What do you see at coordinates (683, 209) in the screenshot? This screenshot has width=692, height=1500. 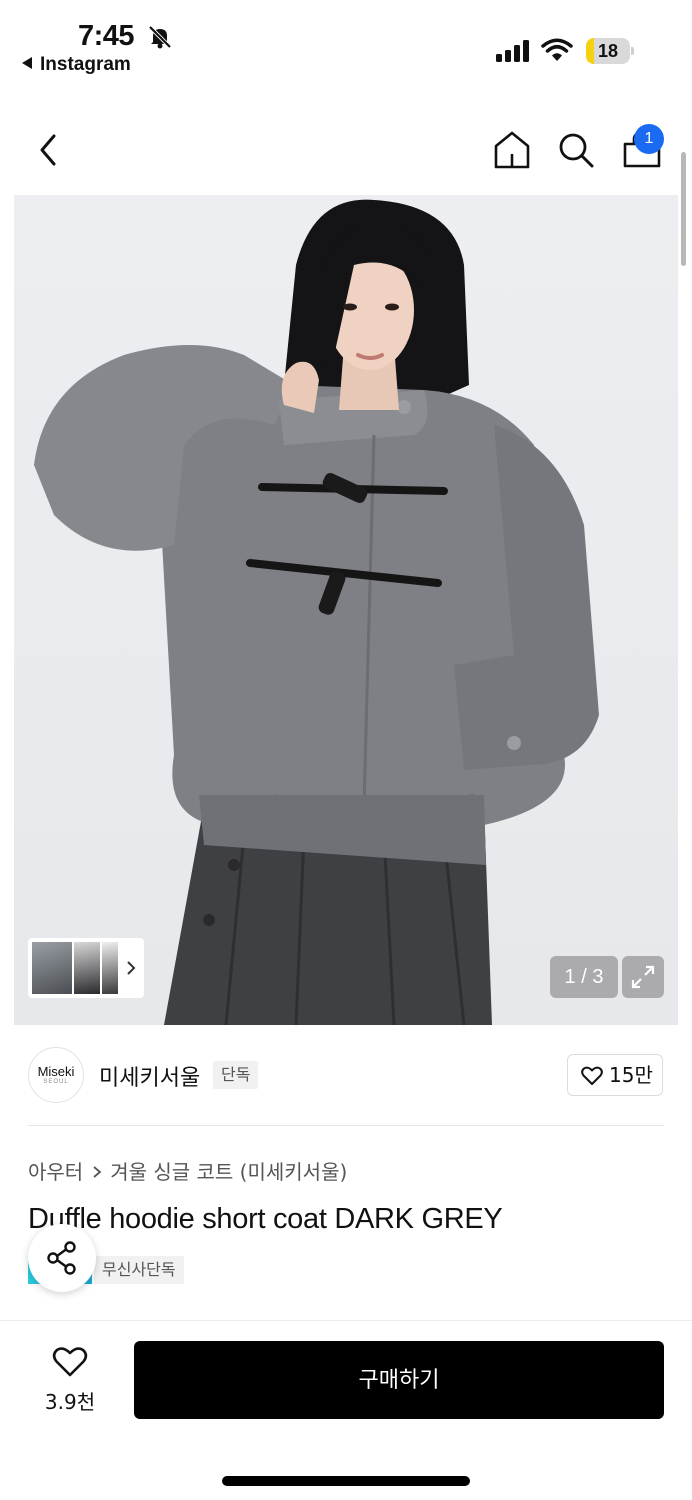 I see `scrollbar` at bounding box center [683, 209].